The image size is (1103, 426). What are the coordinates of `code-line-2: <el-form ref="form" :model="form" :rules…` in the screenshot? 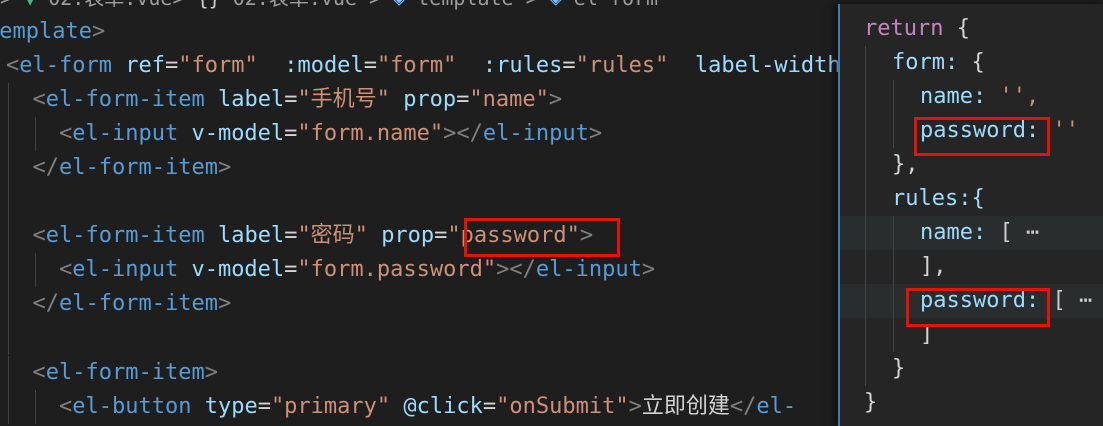 It's located at (423, 65).